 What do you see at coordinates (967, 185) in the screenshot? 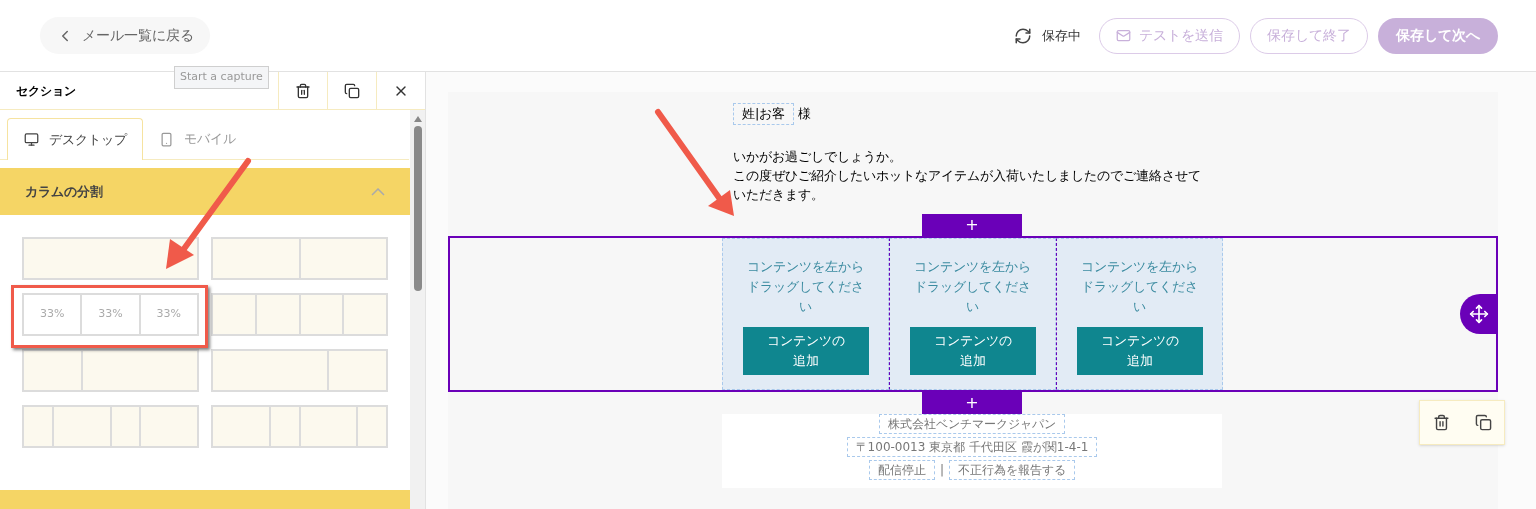
I see `body-text: この度ぜひご紹介したいホットなアイテムが入荷いたしましたのでご連絡させていただきます。` at bounding box center [967, 185].